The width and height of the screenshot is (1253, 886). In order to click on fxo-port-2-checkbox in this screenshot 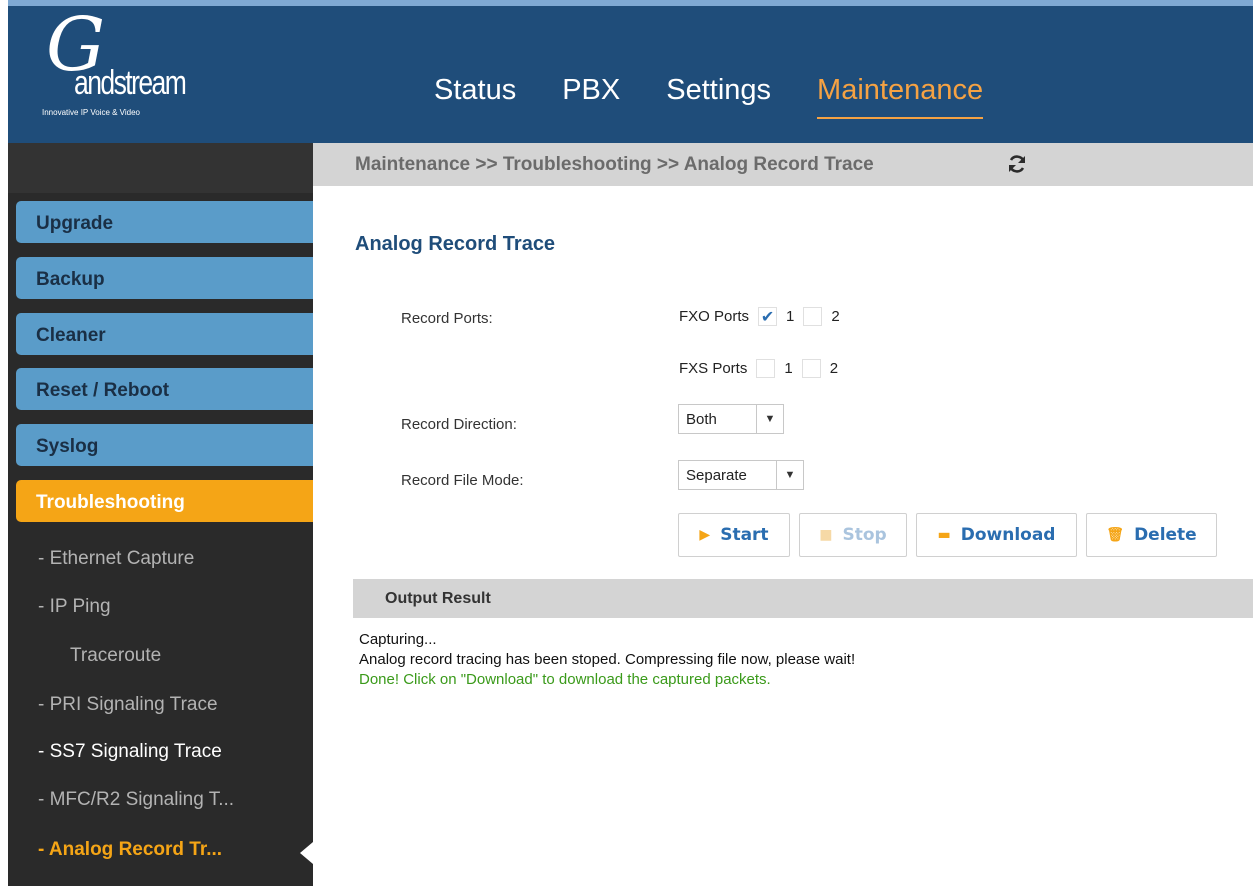, I will do `click(813, 316)`.